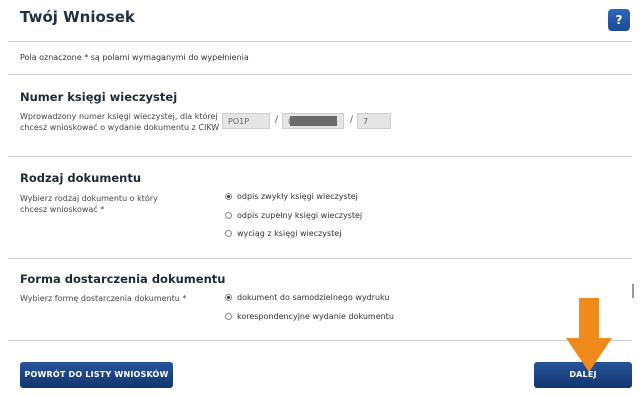 Image resolution: width=640 pixels, height=395 pixels. What do you see at coordinates (297, 196) in the screenshot?
I see `option-label: odpis zwykły księgi wieczystej` at bounding box center [297, 196].